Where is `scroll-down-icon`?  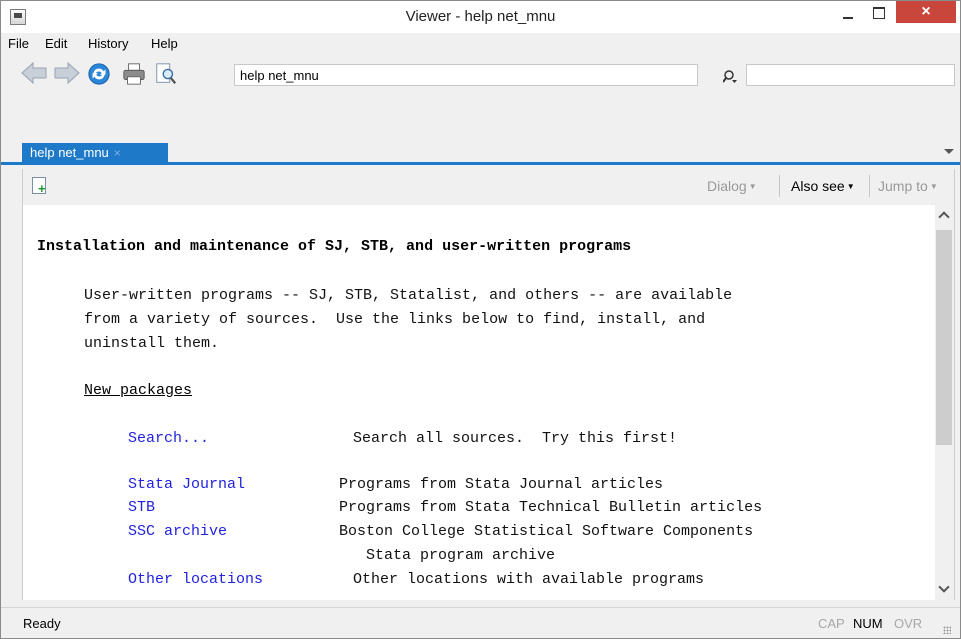 scroll-down-icon is located at coordinates (944, 589).